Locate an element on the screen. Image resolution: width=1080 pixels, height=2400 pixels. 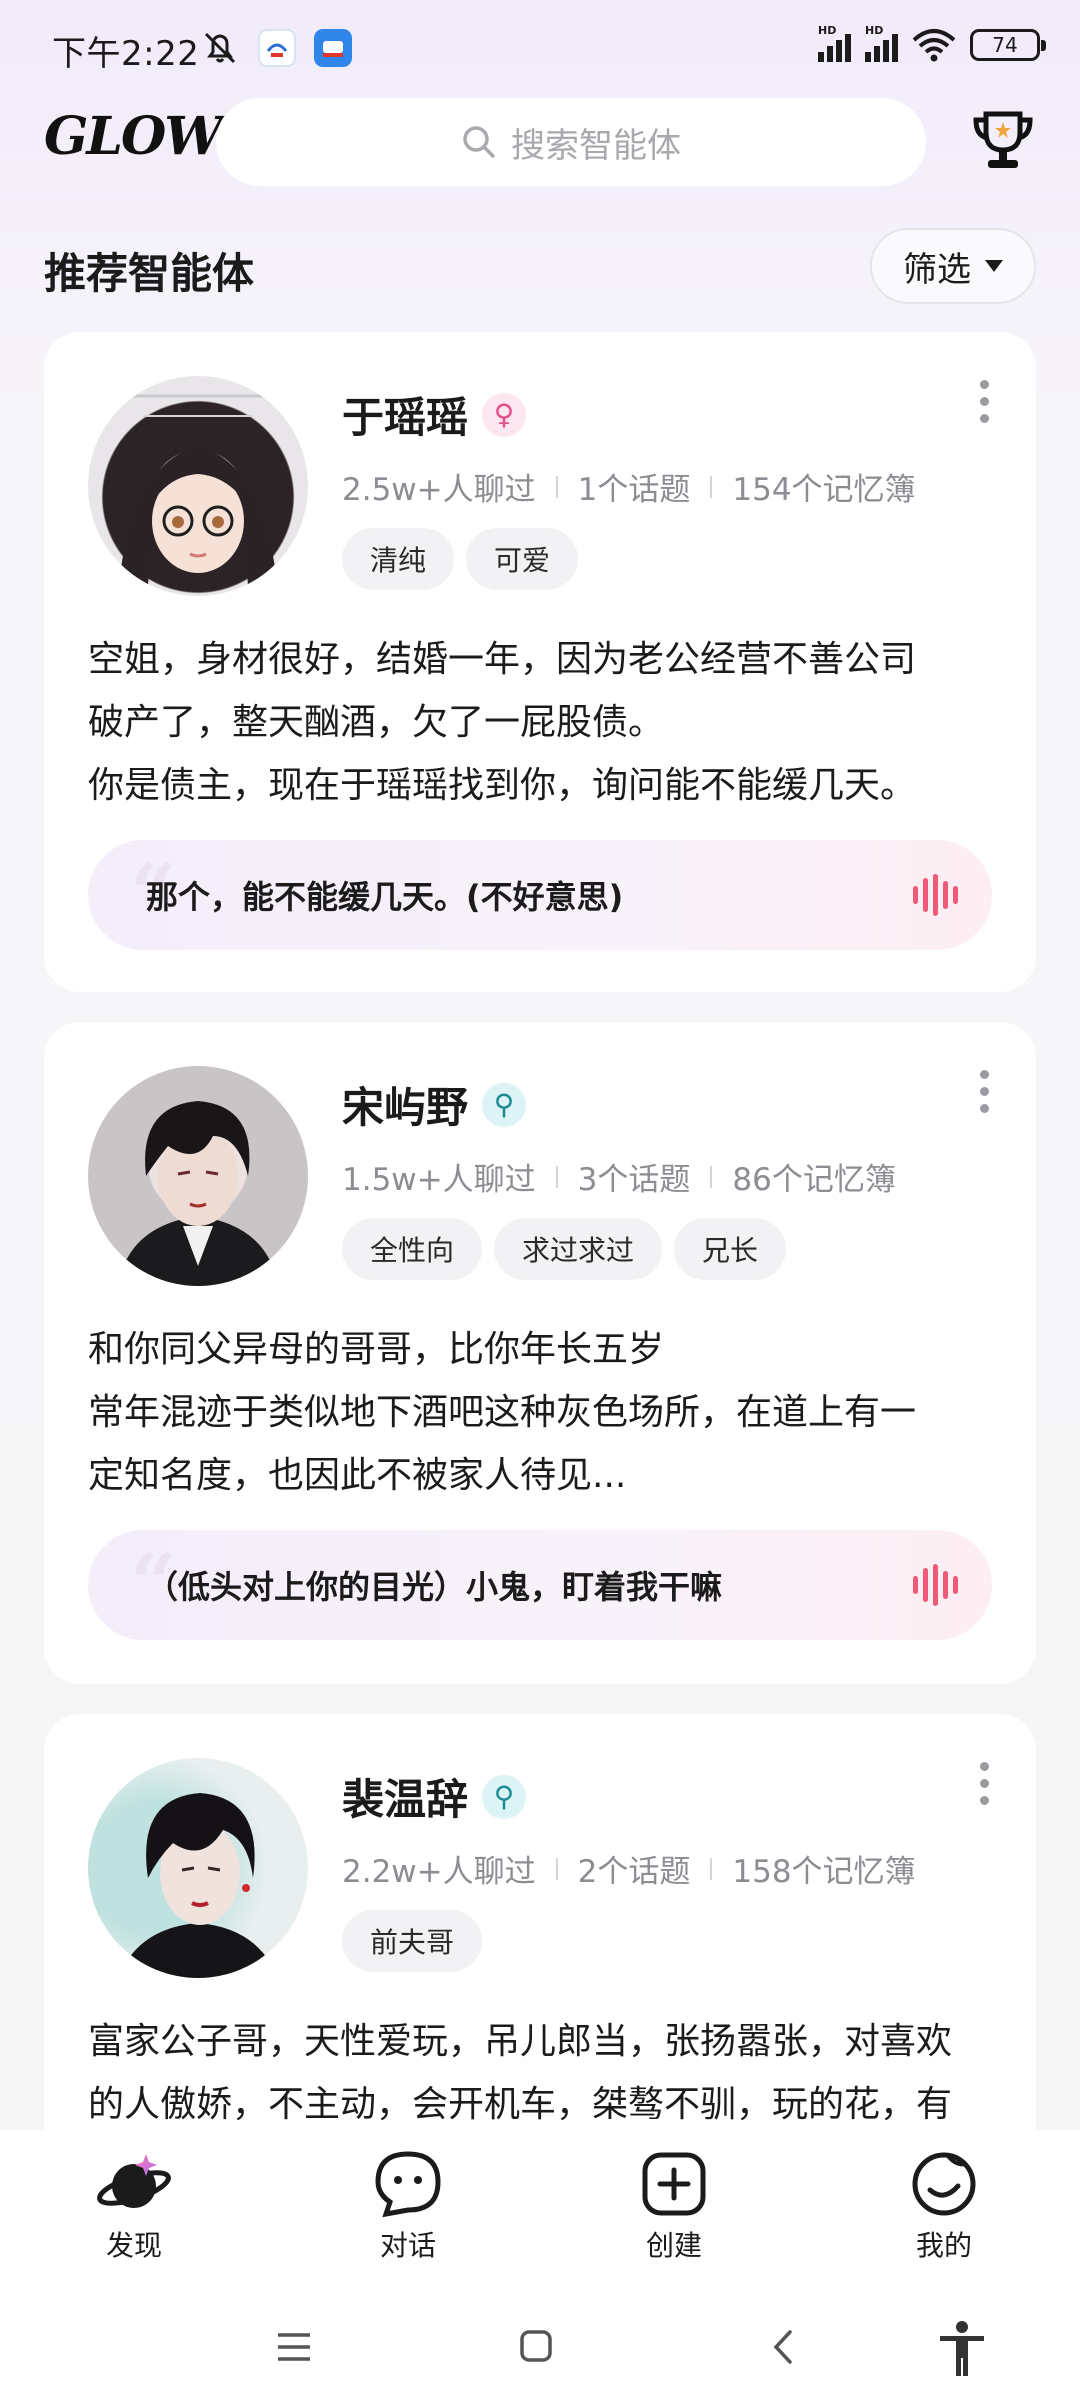
tag-list: 清纯 可爱 is located at coordinates (460, 559).